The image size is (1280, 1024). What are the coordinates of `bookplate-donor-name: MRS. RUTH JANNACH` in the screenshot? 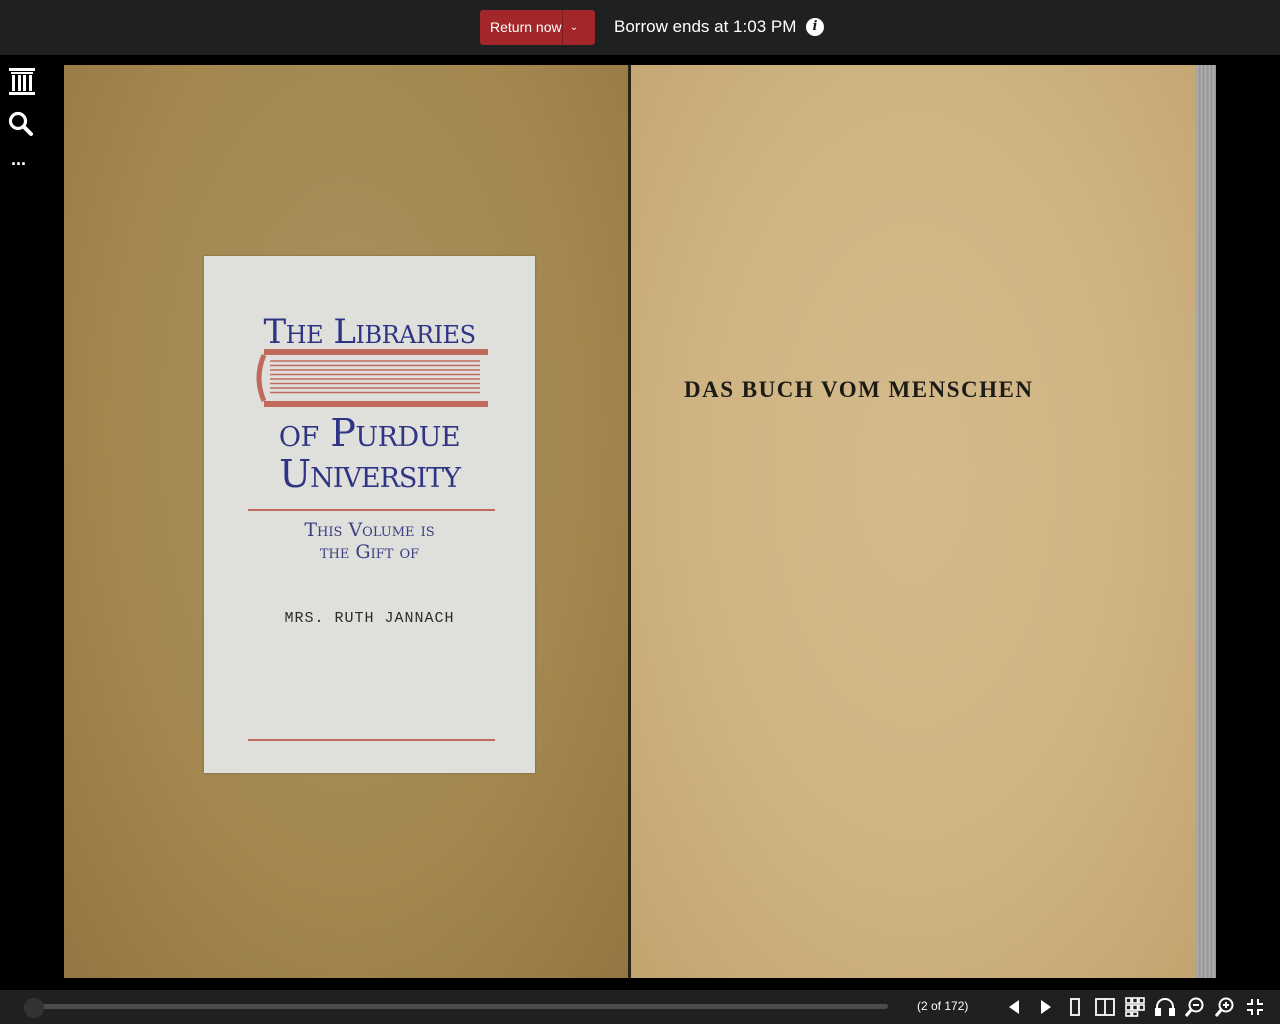 It's located at (369, 618).